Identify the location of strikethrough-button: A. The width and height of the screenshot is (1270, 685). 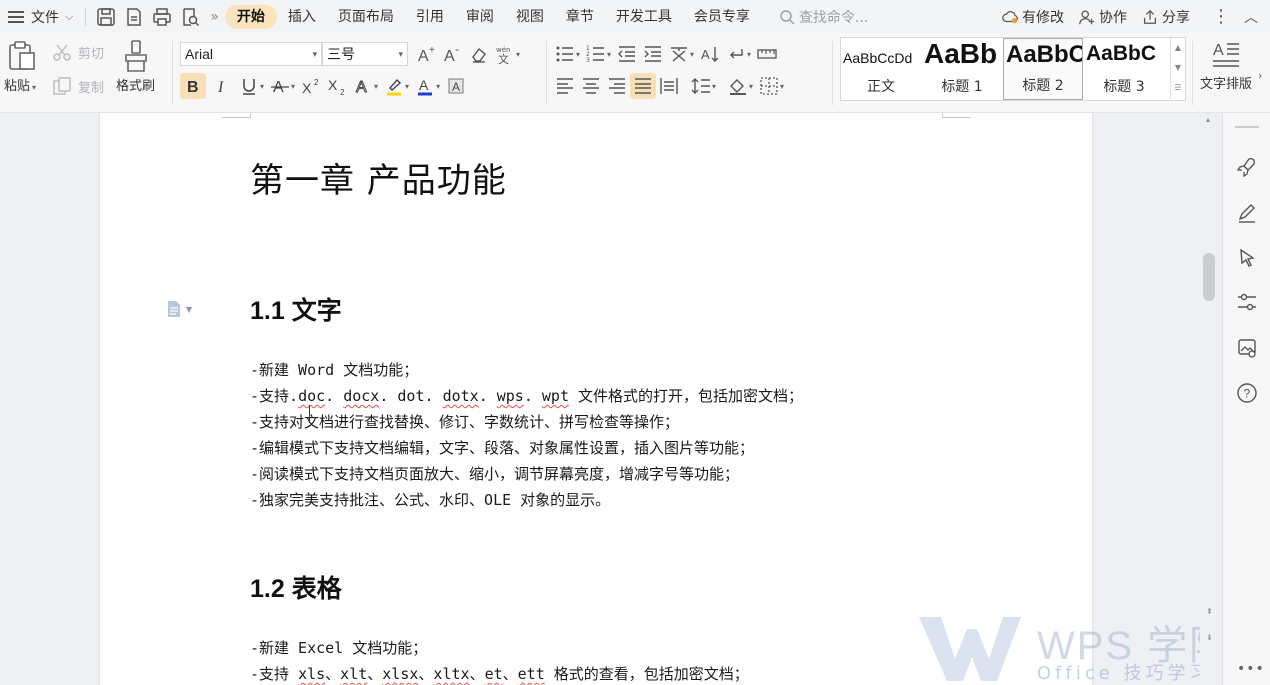
(280, 86).